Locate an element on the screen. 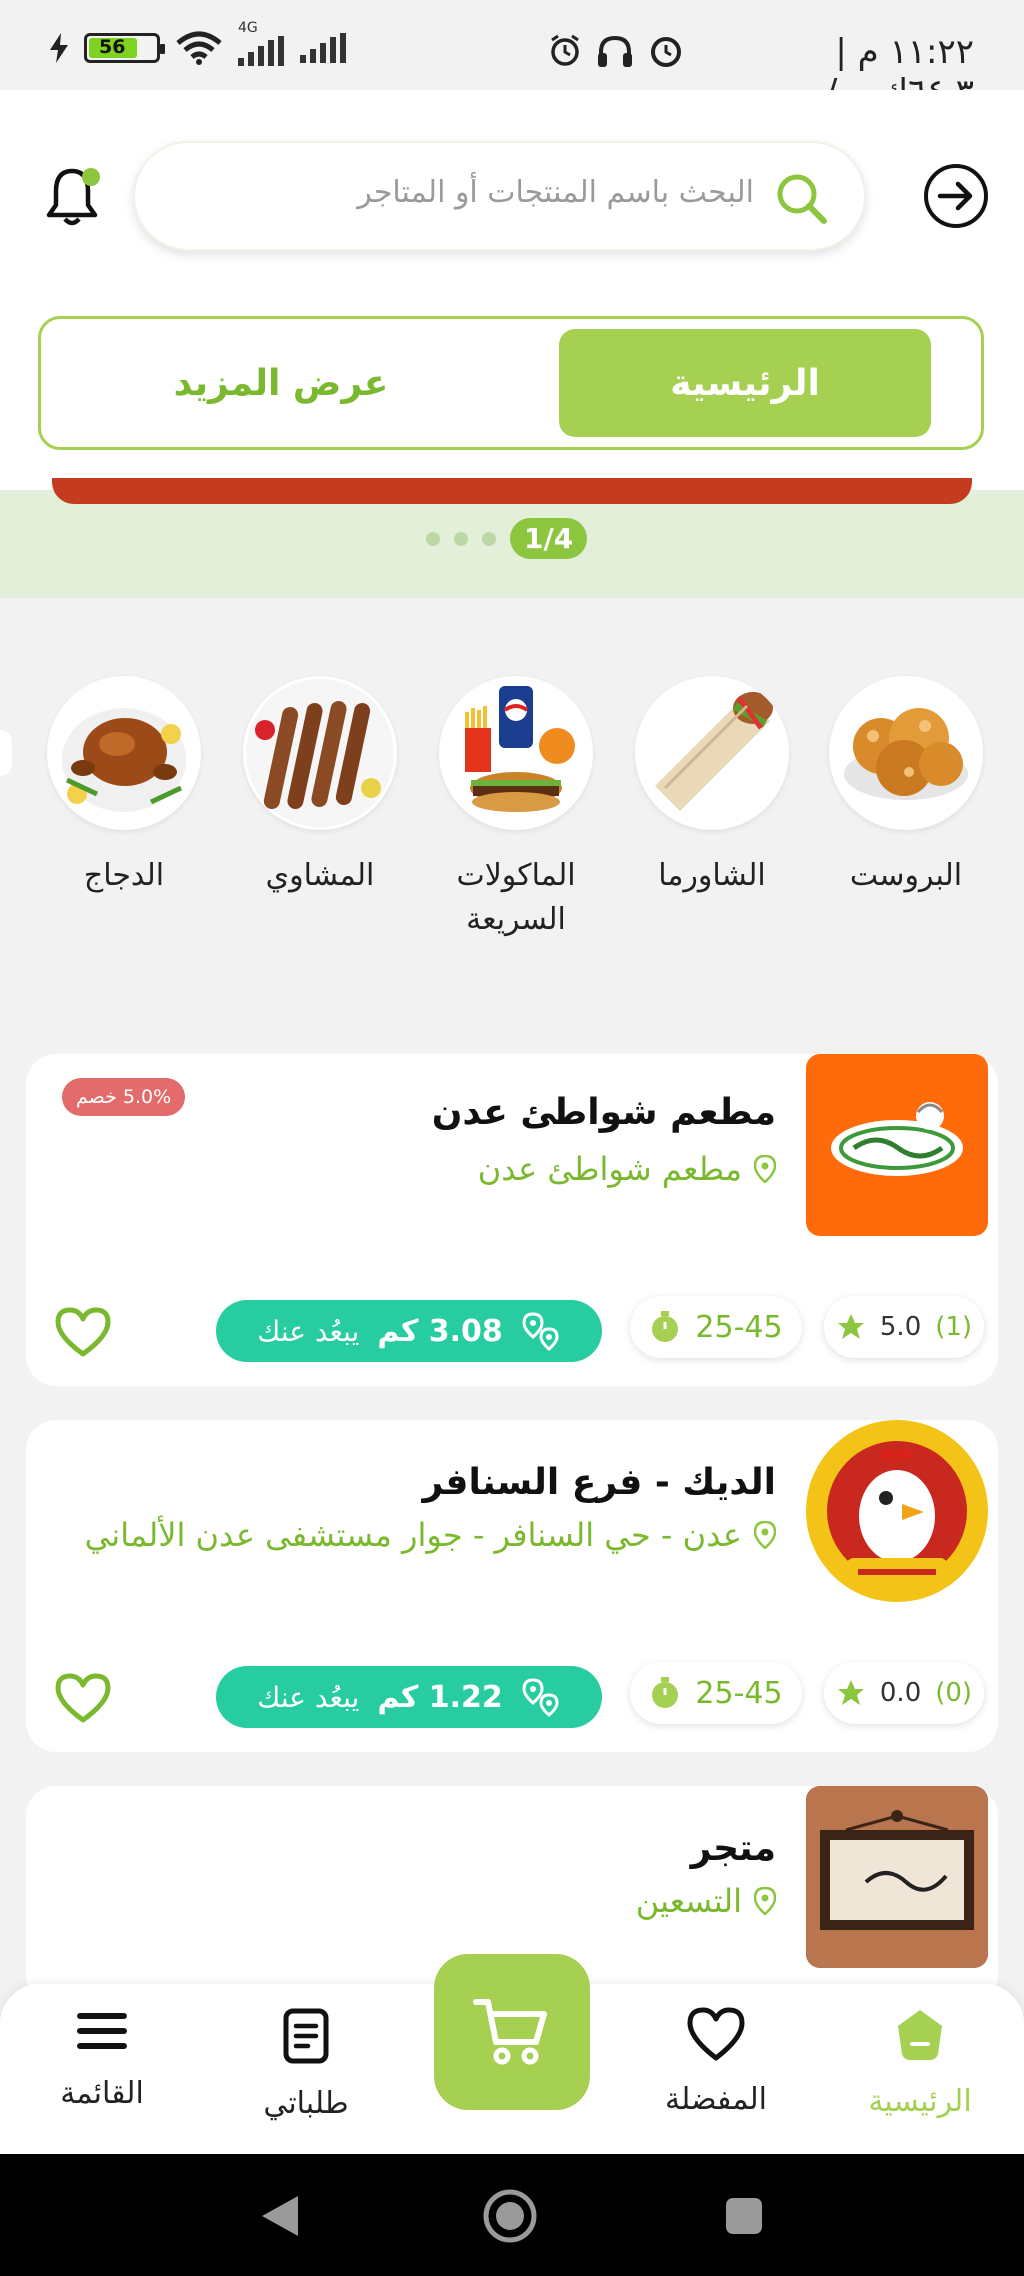  category-label: المشاوي is located at coordinates (320, 875).